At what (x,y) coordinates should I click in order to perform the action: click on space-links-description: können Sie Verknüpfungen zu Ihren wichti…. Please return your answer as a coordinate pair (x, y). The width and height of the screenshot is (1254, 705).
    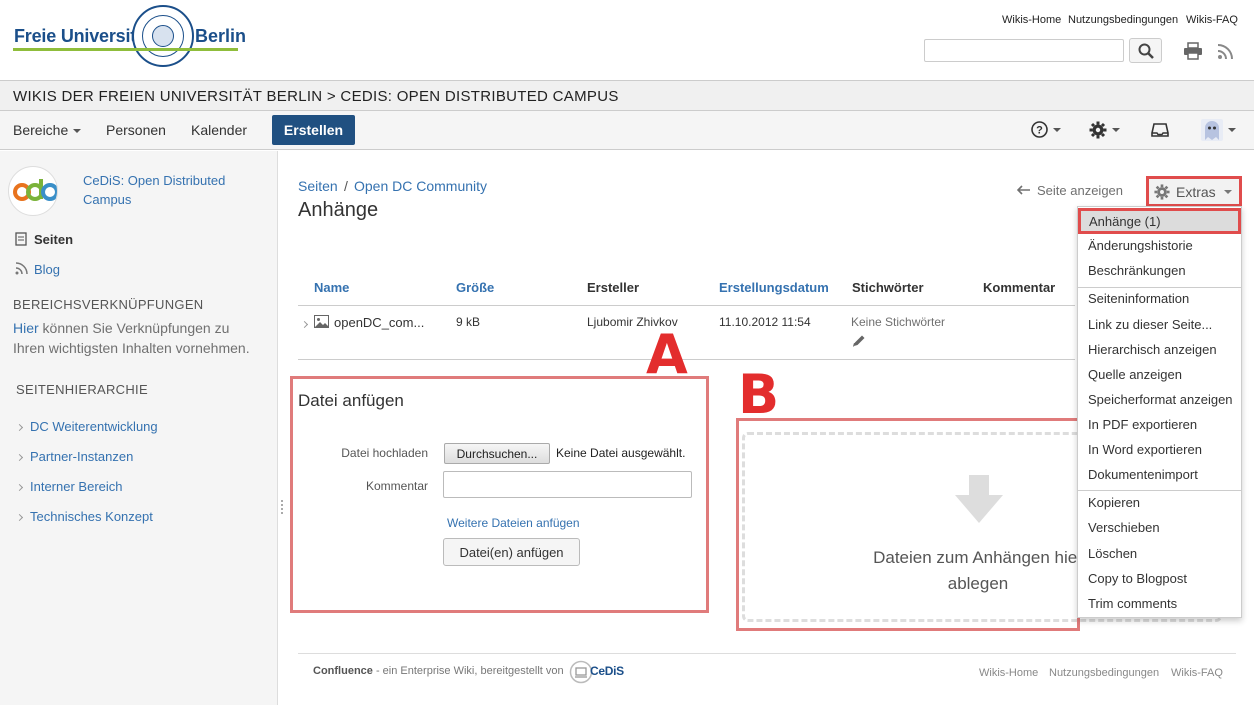
    Looking at the image, I should click on (131, 338).